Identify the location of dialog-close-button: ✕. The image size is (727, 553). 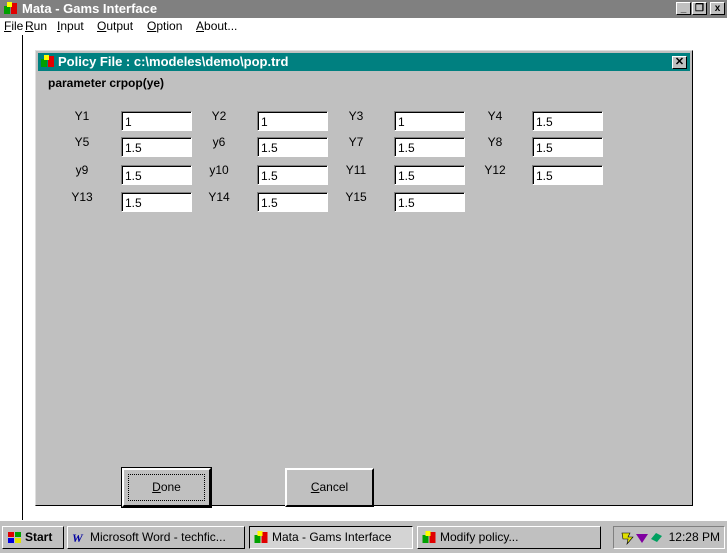
(679, 62).